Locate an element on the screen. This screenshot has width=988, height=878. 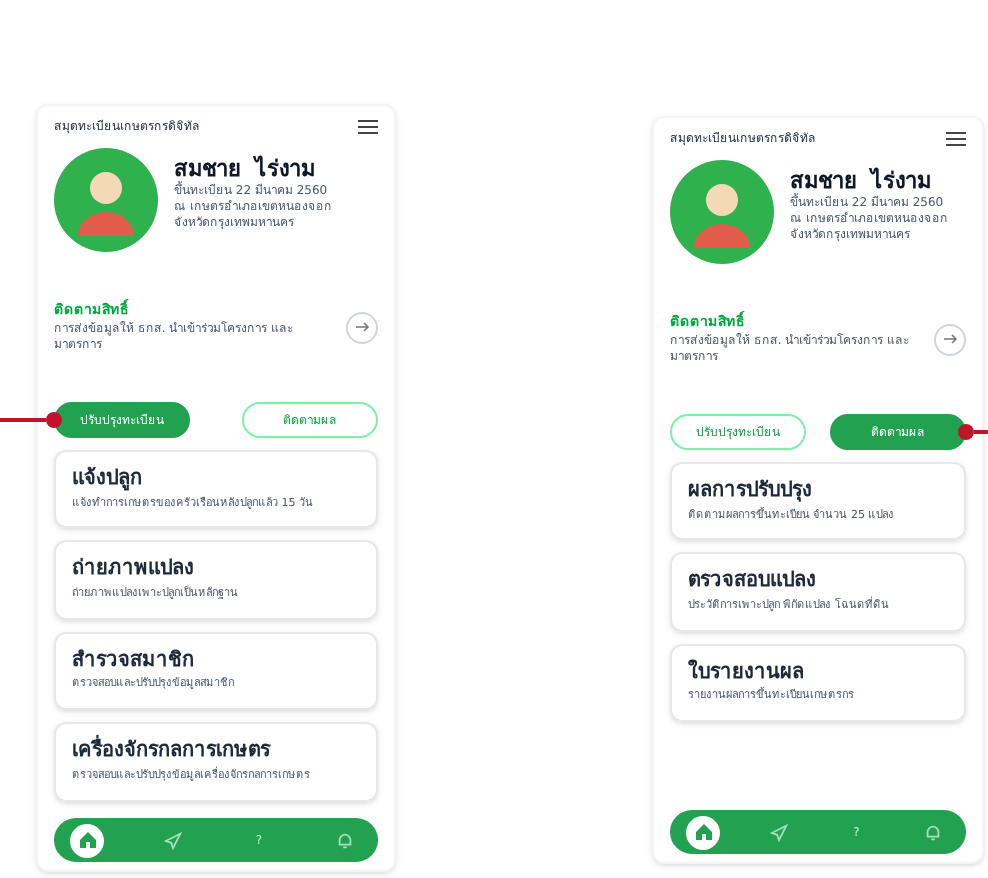
card-title: สำรวจสมาชิก is located at coordinates (134, 662).